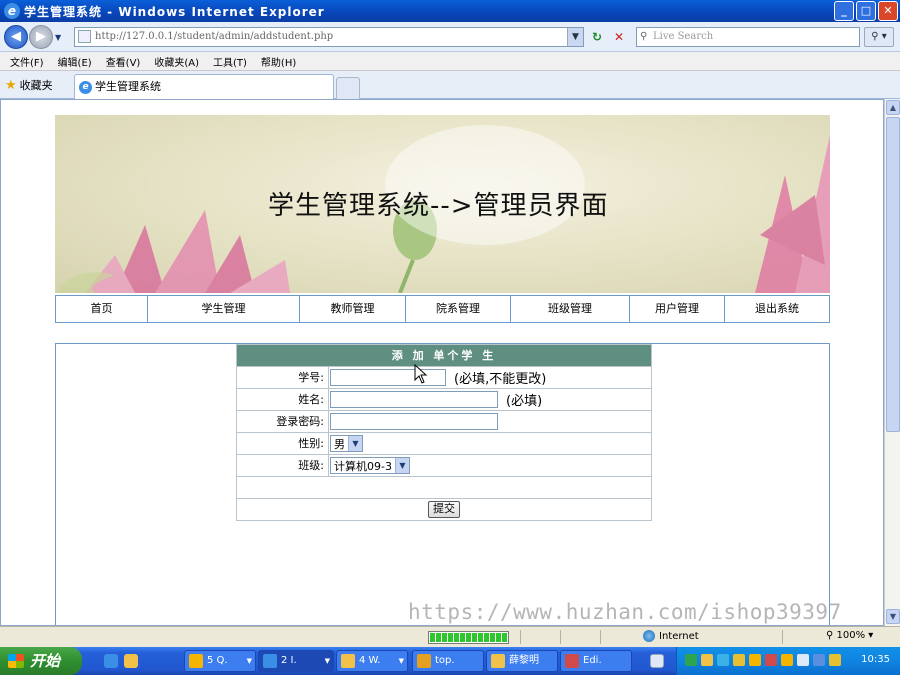 The image size is (900, 675). I want to click on window-title: 学生管理系统 - Windows Internet Explorer, so click(174, 11).